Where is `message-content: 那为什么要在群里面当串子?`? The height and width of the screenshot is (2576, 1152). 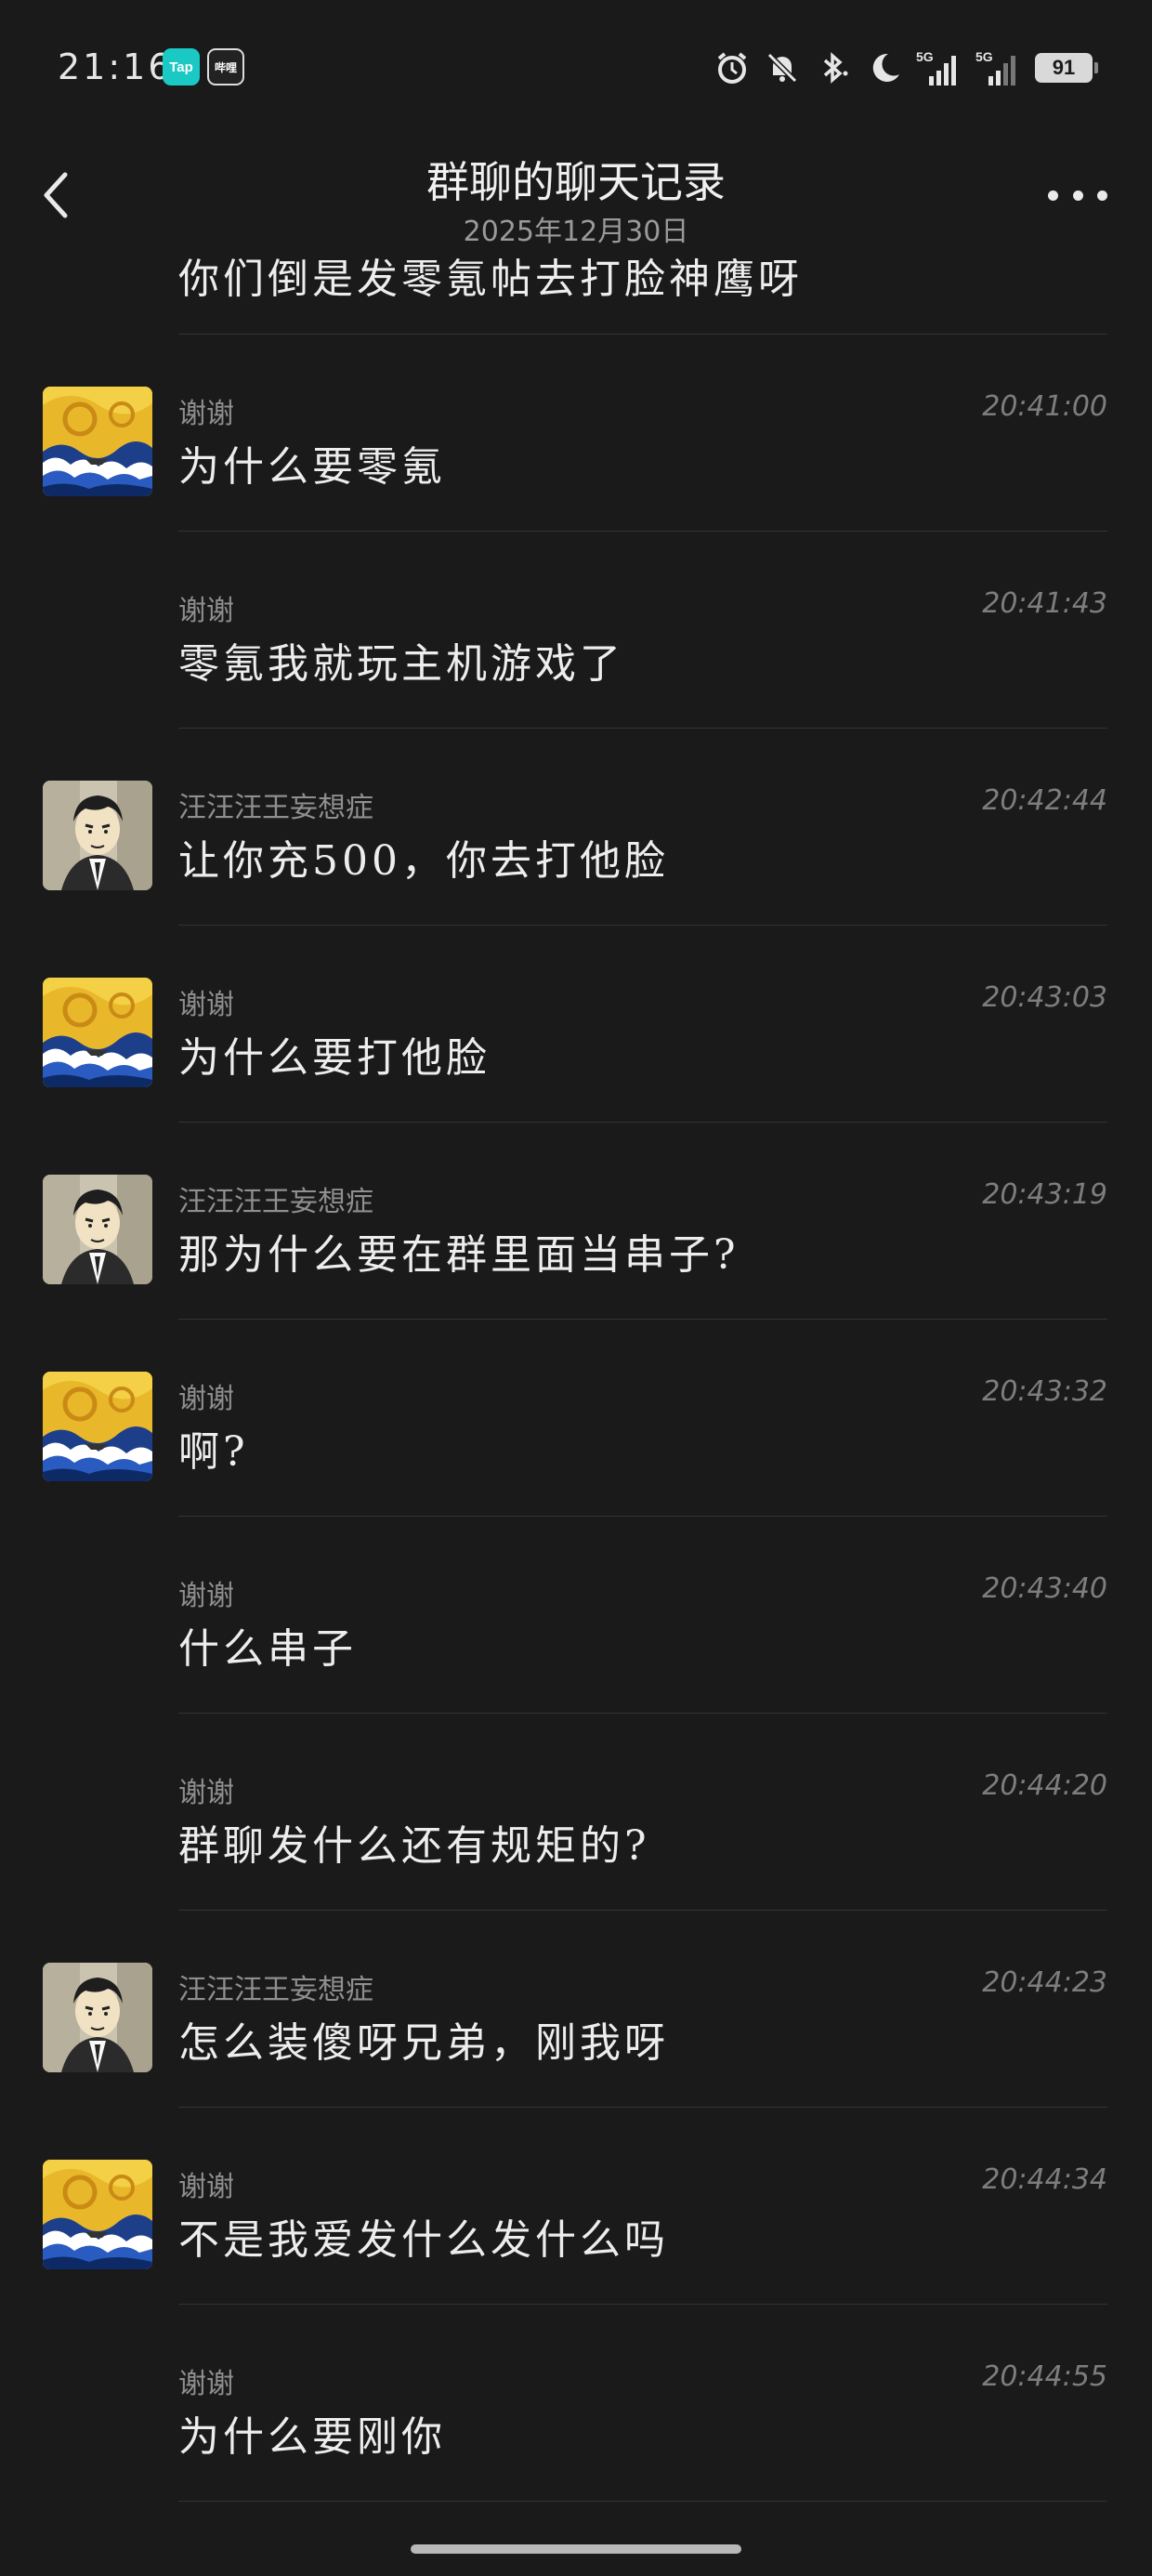
message-content: 那为什么要在群里面当串子? is located at coordinates (459, 1255).